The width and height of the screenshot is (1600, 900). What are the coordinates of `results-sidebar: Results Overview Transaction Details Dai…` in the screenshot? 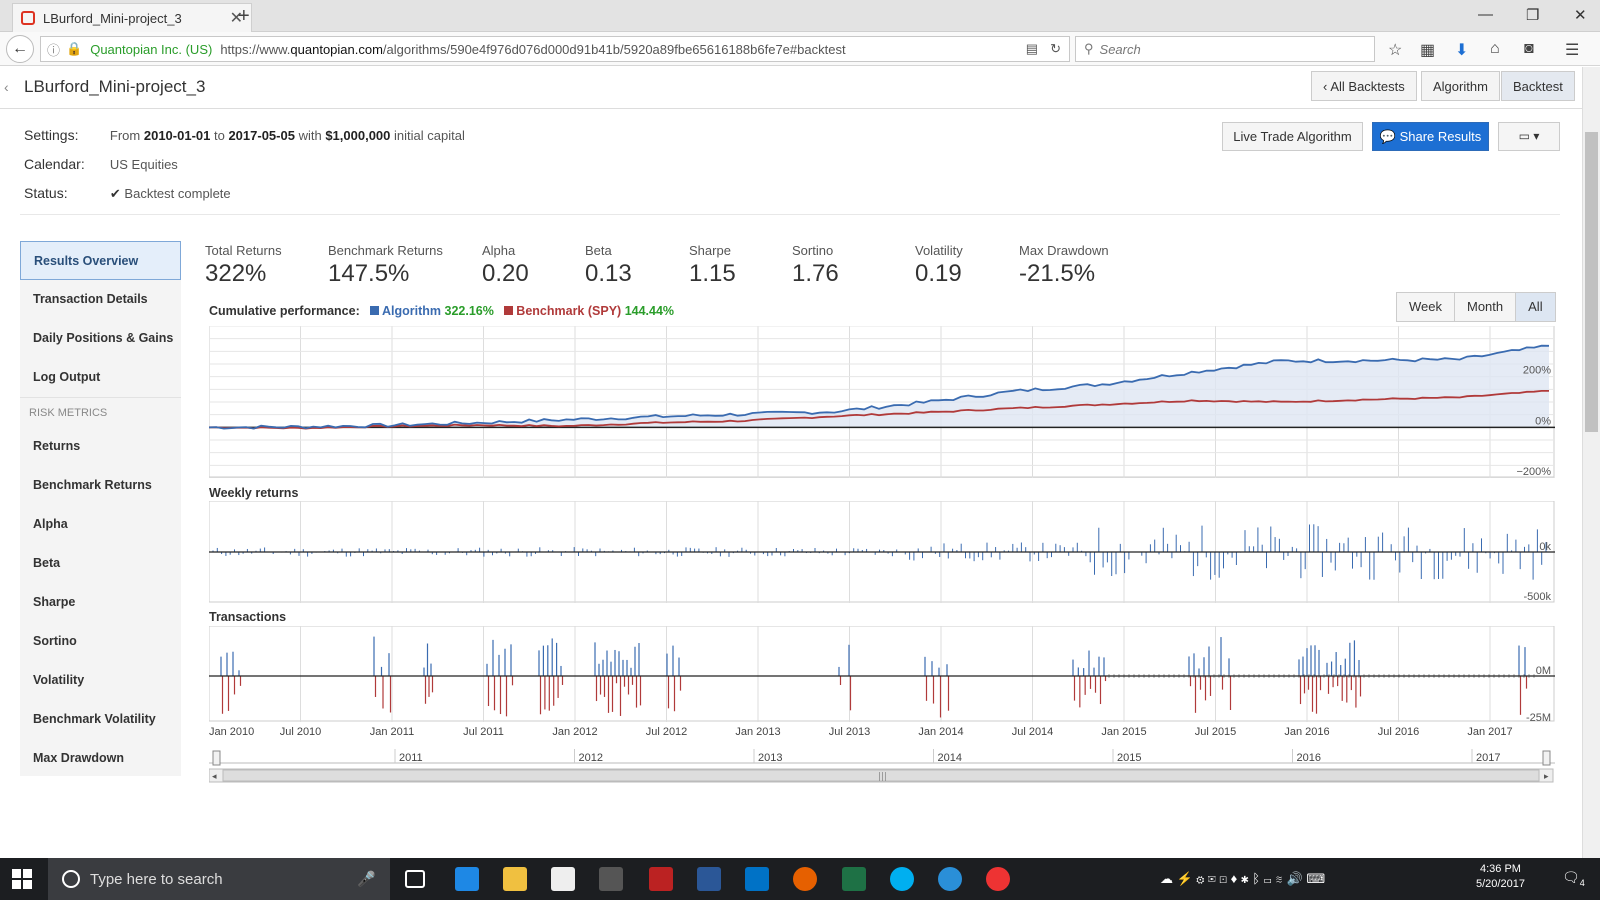 It's located at (100, 508).